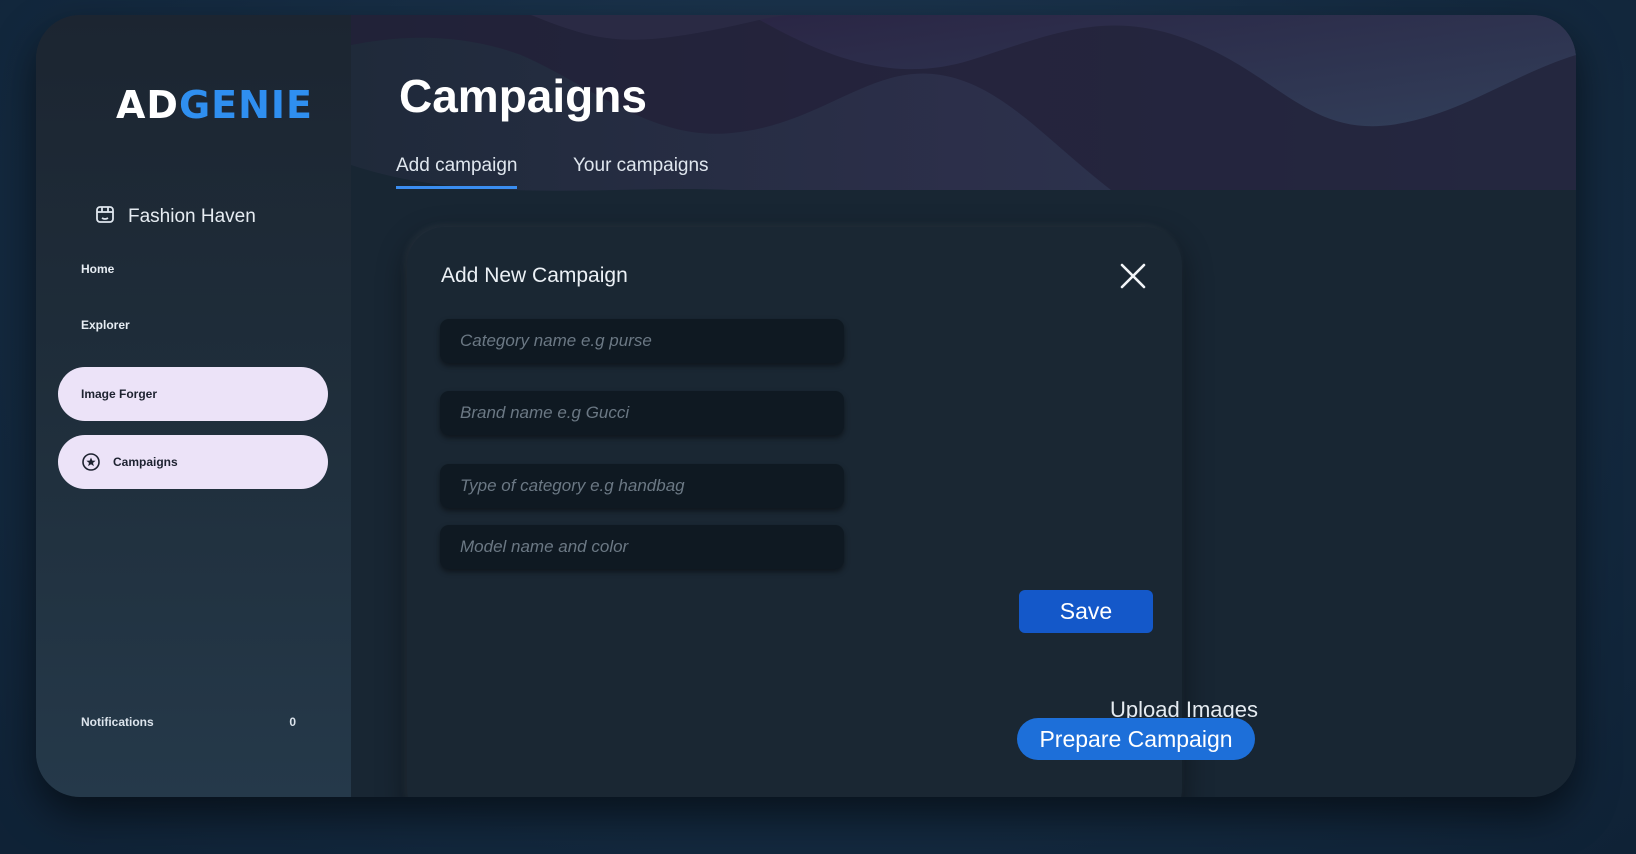  I want to click on prepare-campaign-button: Prepare Campaign, so click(1136, 739).